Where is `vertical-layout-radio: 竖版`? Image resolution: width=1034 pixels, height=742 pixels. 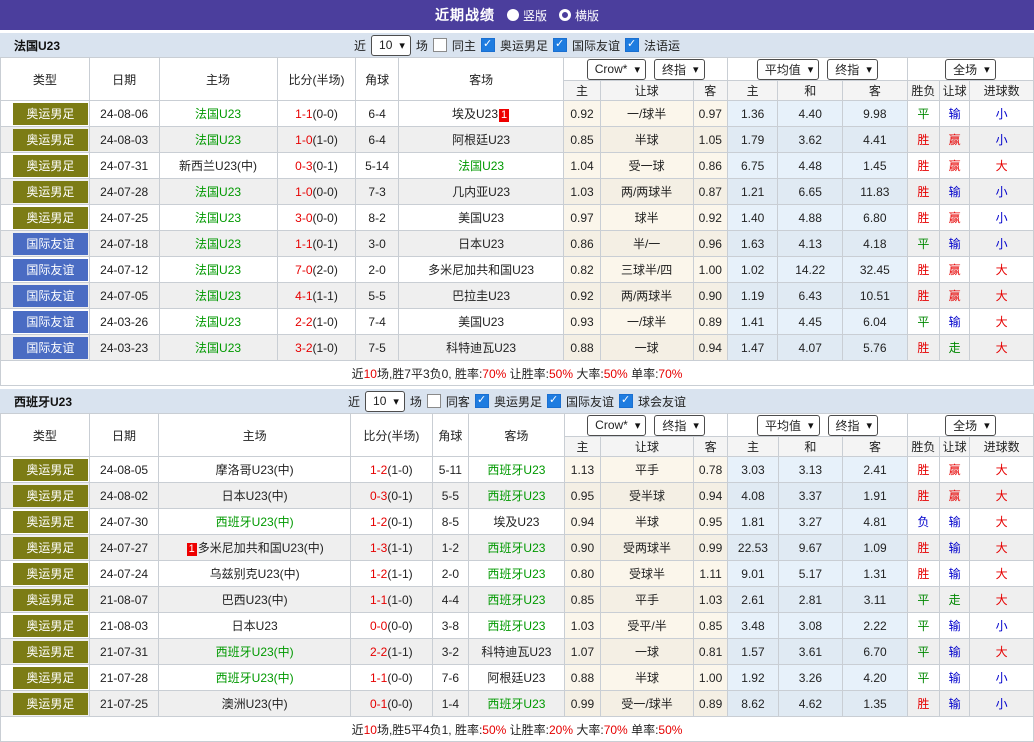 vertical-layout-radio: 竖版 is located at coordinates (526, 15).